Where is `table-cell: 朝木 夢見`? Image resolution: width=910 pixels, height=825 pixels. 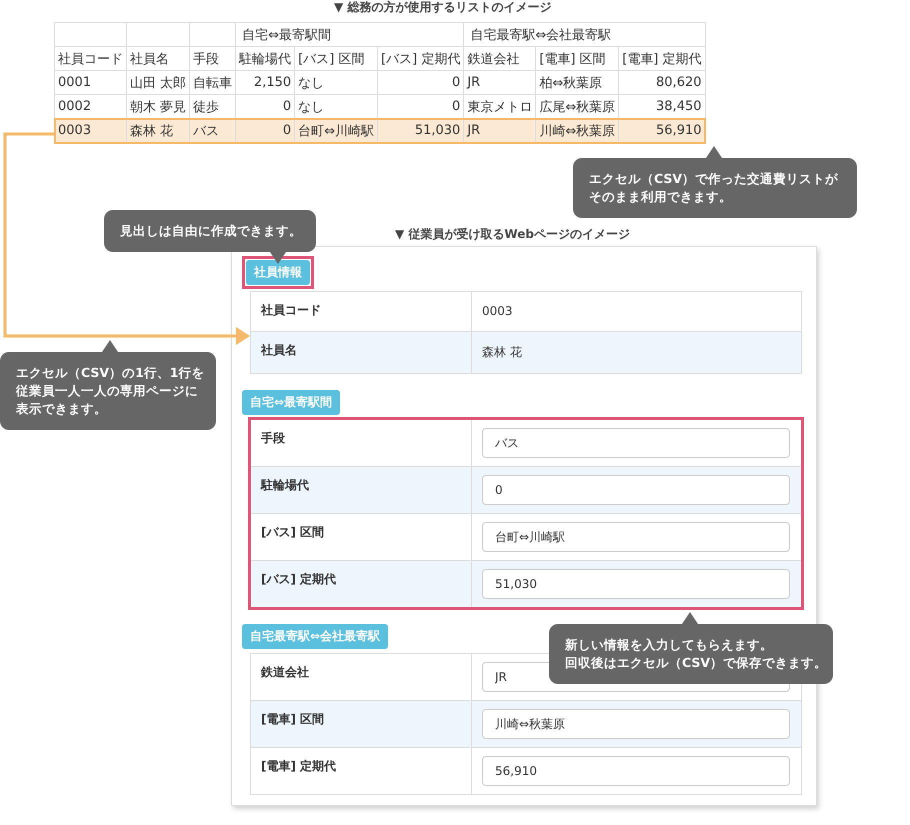
table-cell: 朝木 夢見 is located at coordinates (158, 107).